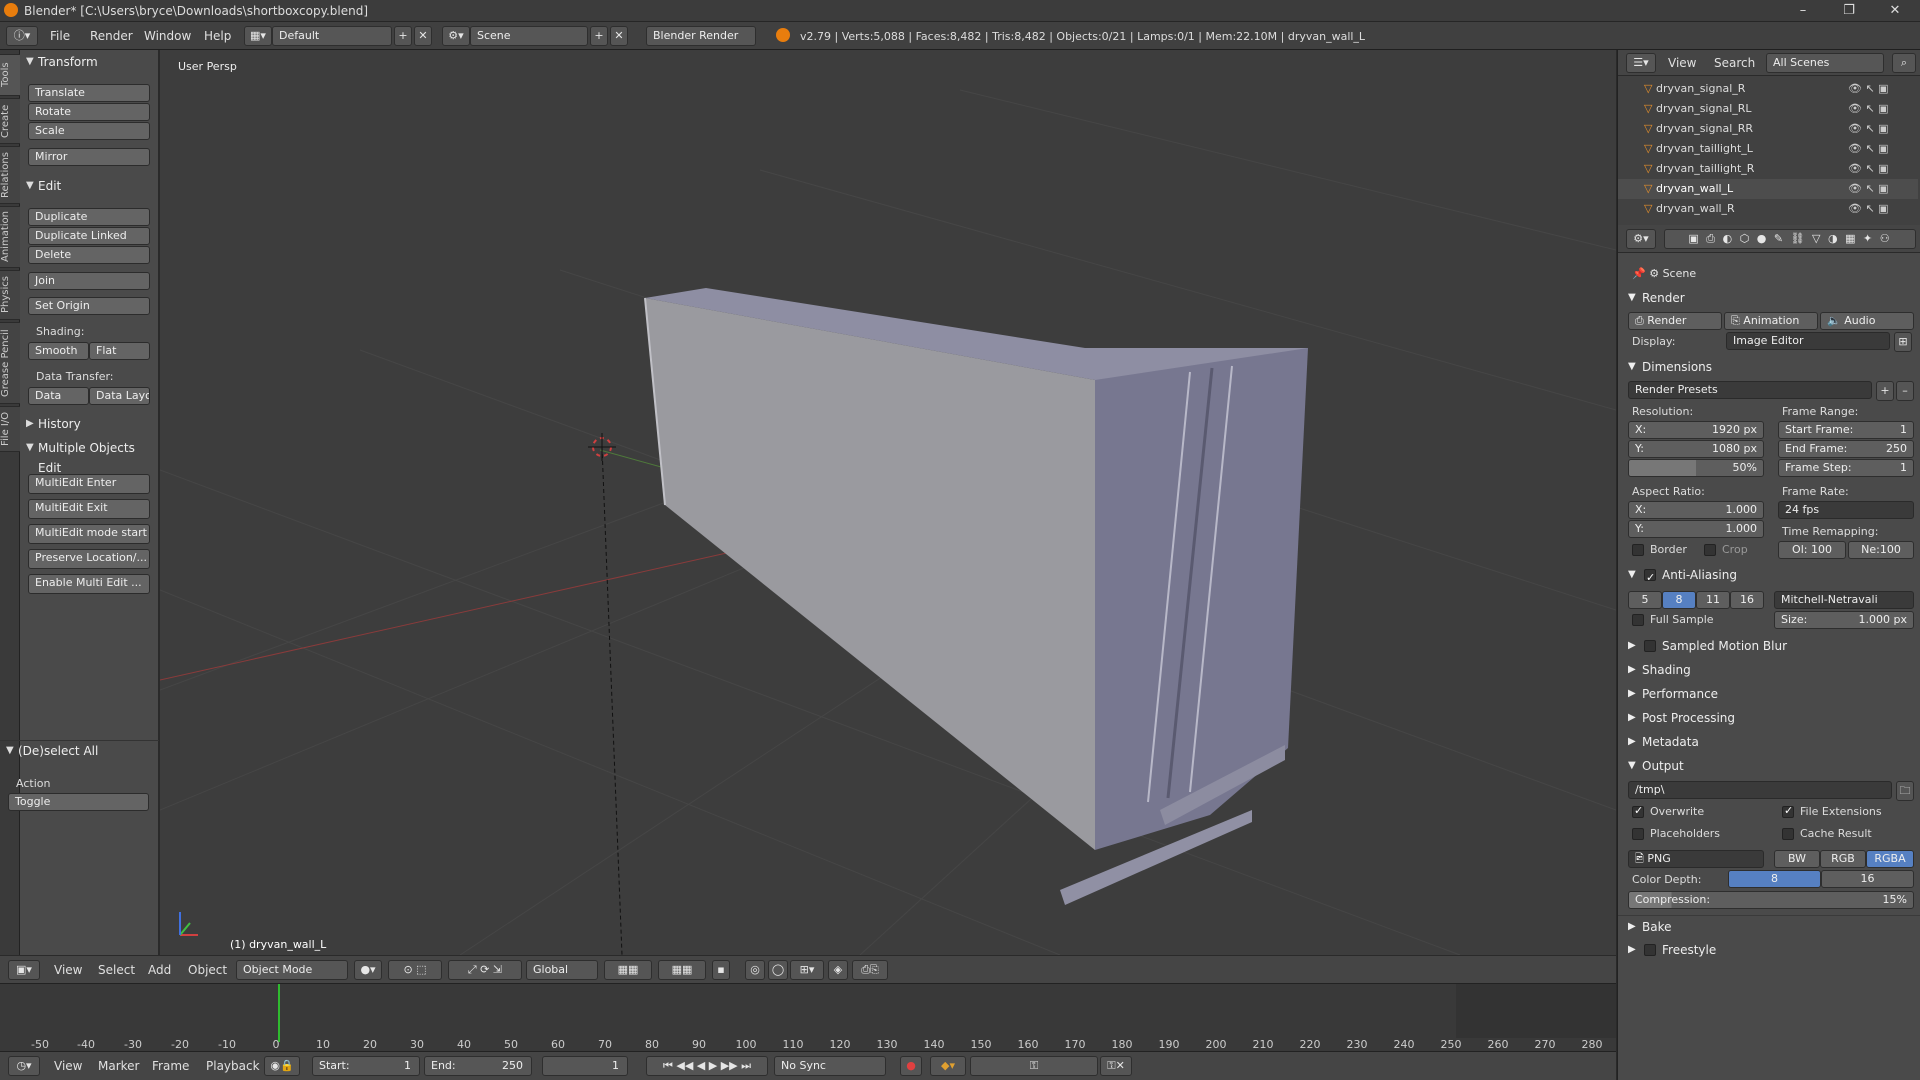  Describe the element at coordinates (1905, 791) in the screenshot. I see `folder-icon: 🗀` at that location.